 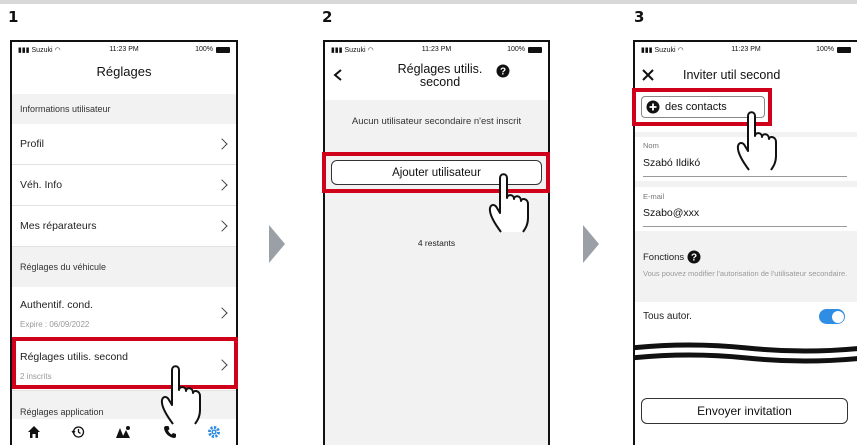 I want to click on step-number-2: 2, so click(x=327, y=17).